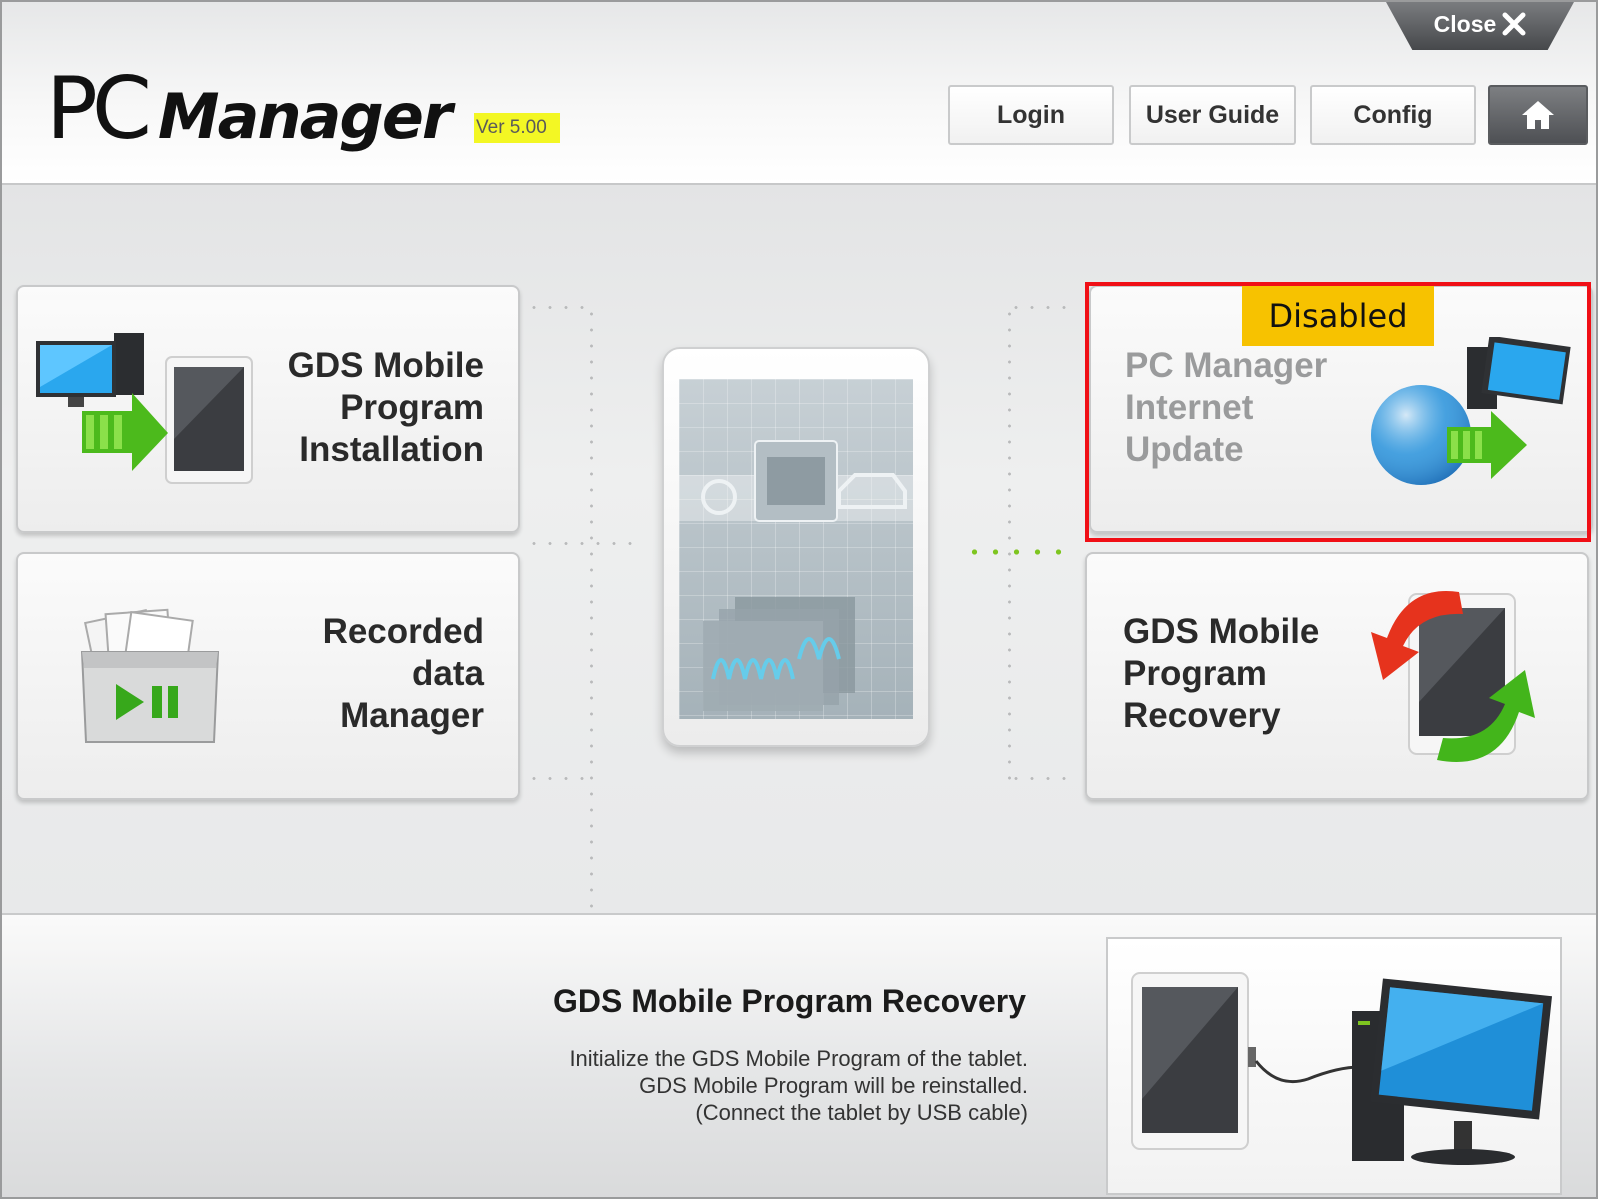 The image size is (1598, 1199). What do you see at coordinates (150, 675) in the screenshot?
I see `folder-play-pause-icon` at bounding box center [150, 675].